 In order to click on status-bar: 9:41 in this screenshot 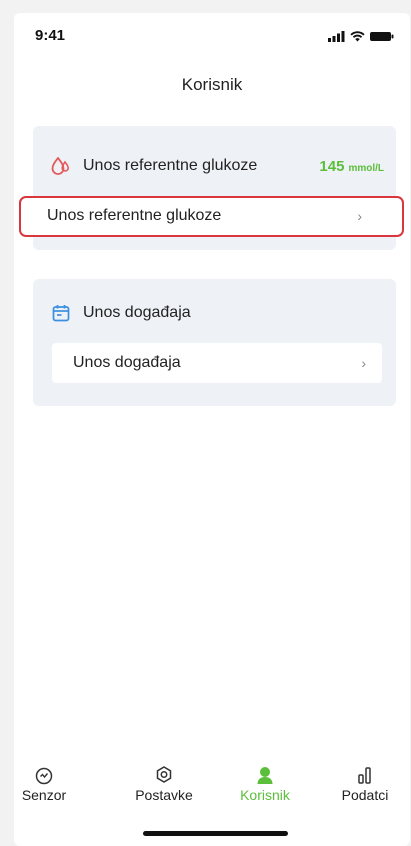, I will do `click(212, 38)`.